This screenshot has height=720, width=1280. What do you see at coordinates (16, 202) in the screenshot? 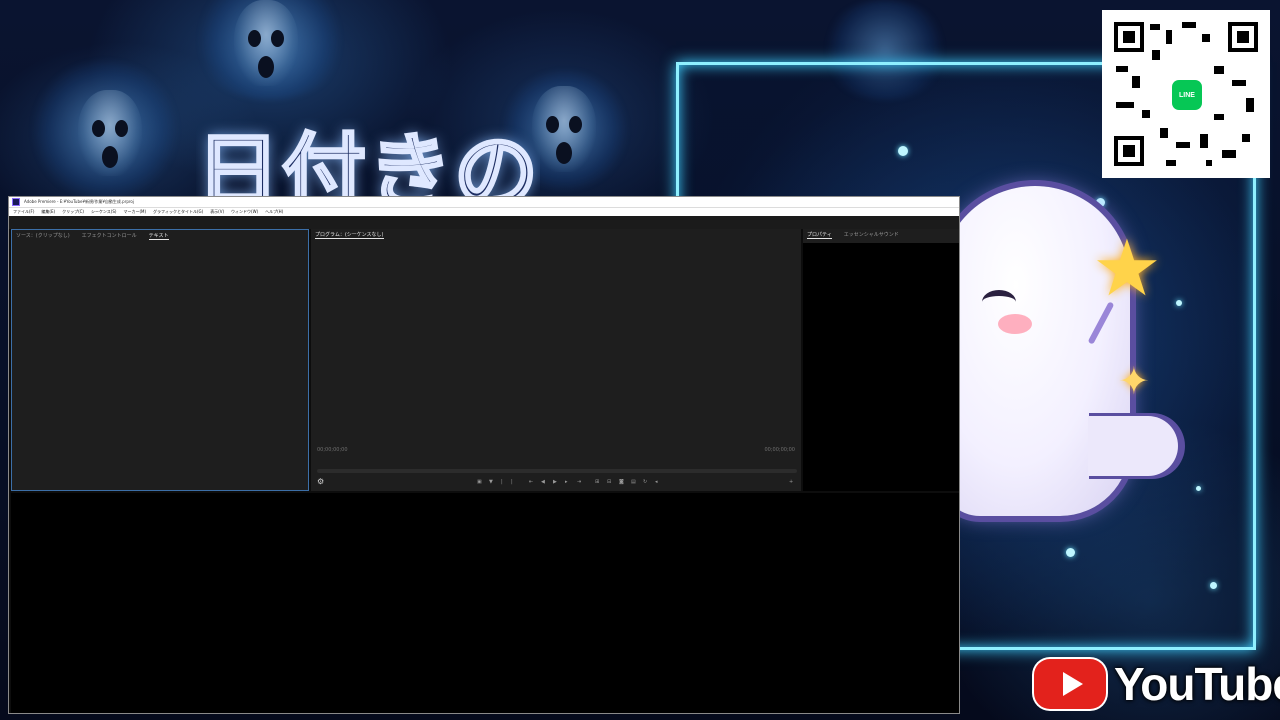
I see `premiere-app-icon` at bounding box center [16, 202].